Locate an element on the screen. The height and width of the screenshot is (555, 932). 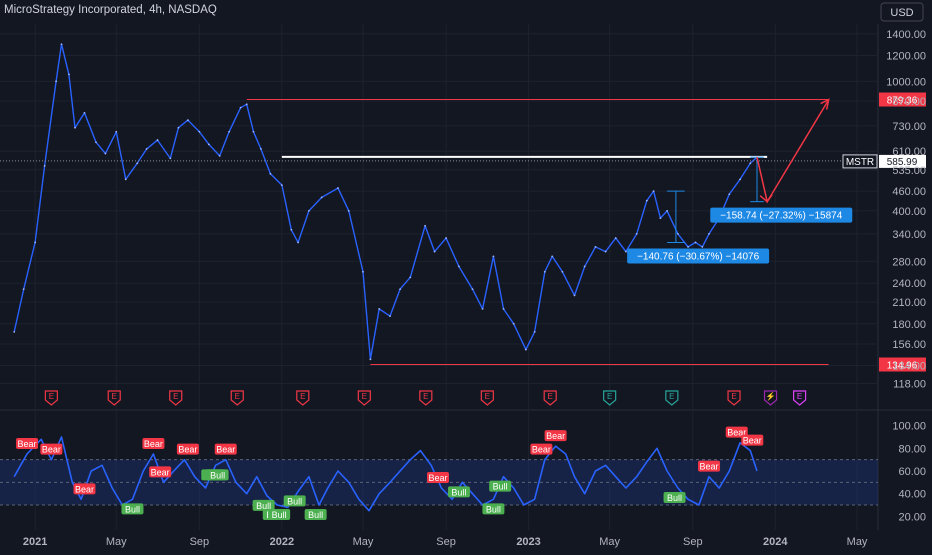
rsi-tick-label: 20.00 is located at coordinates (912, 517).